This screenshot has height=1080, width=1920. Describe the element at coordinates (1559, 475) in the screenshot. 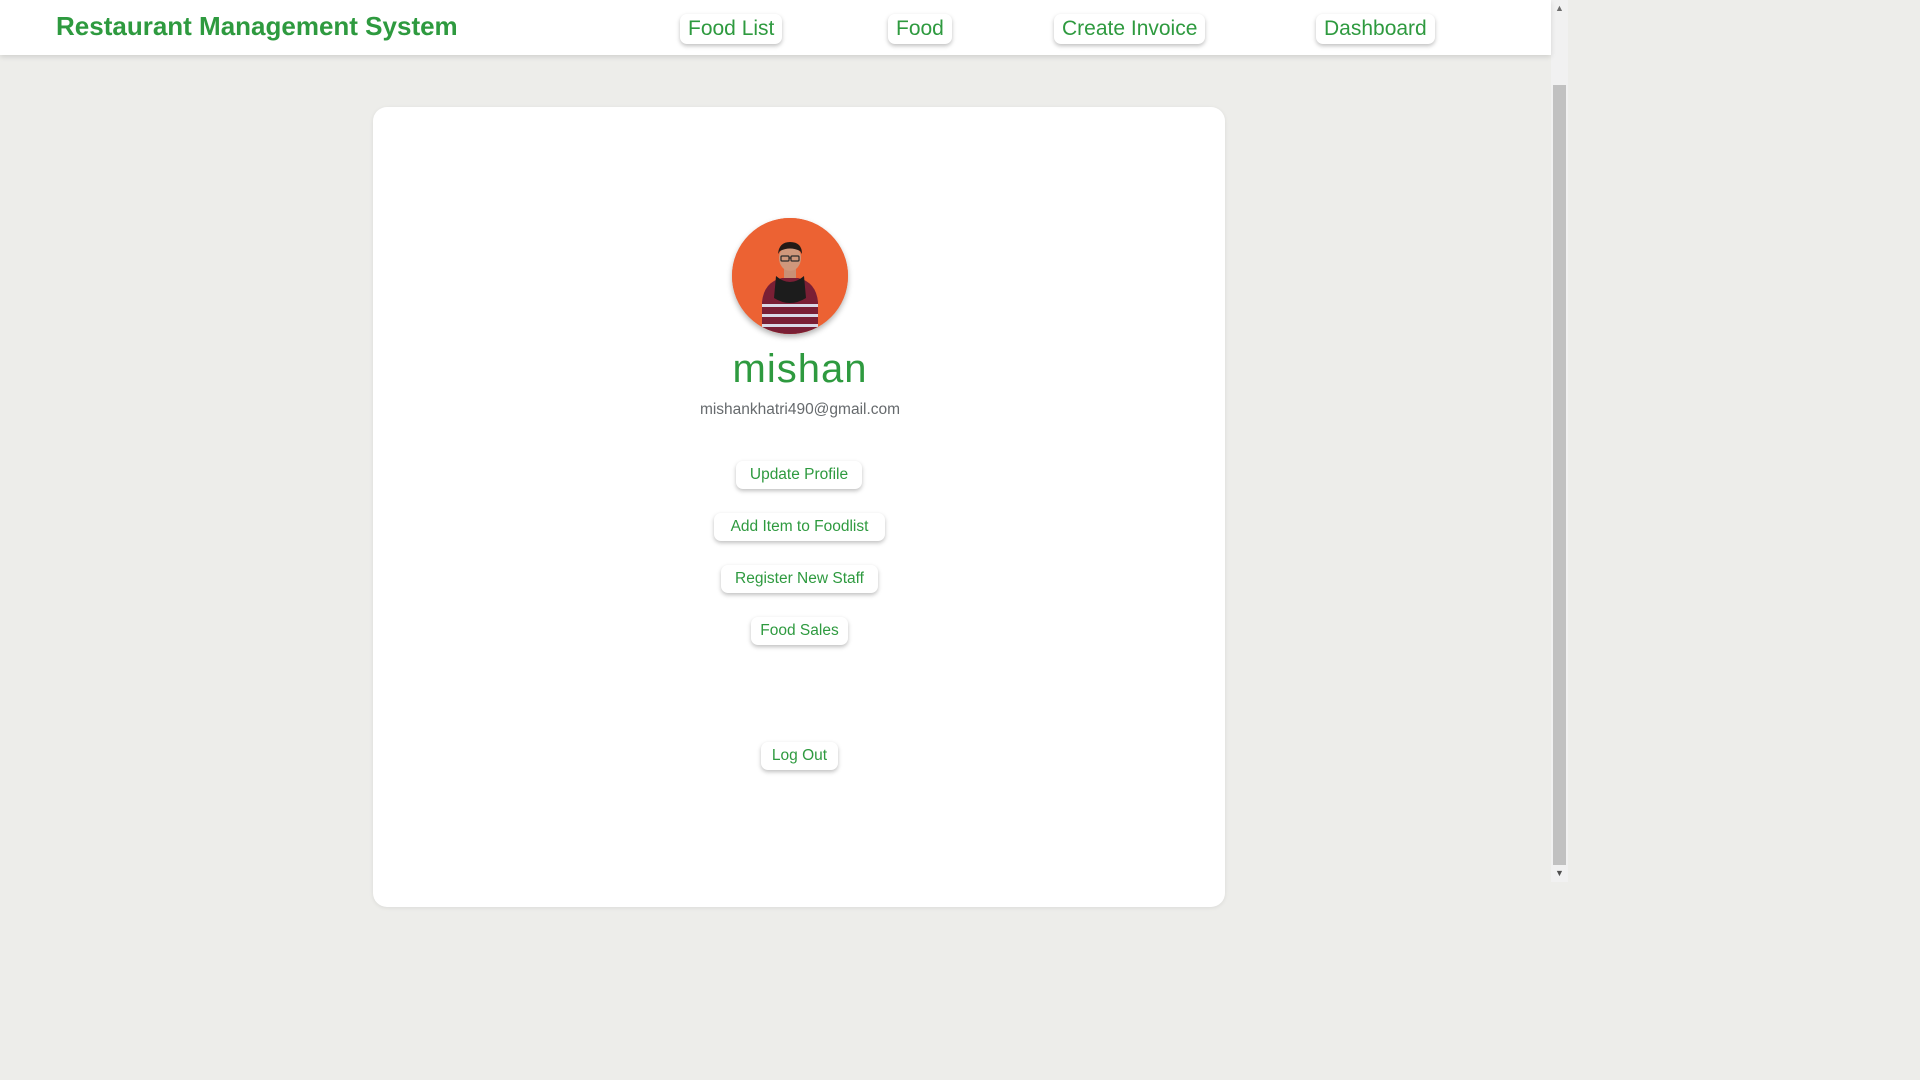

I see `scrollbar-thumb` at that location.